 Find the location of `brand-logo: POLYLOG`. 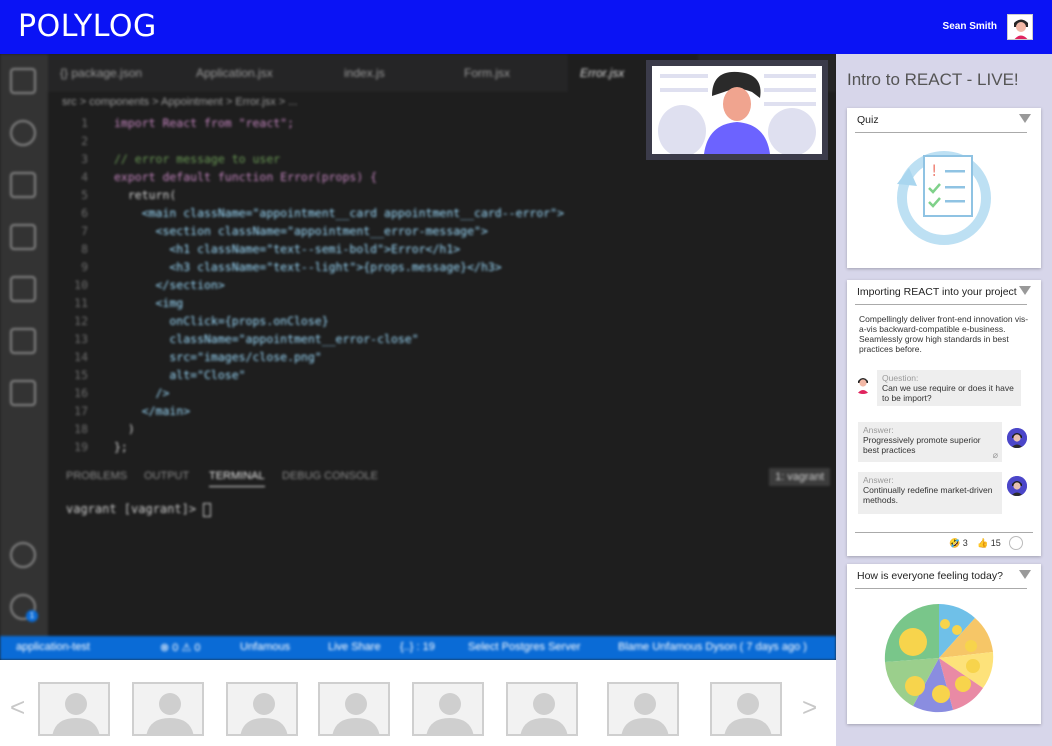

brand-logo: POLYLOG is located at coordinates (87, 26).